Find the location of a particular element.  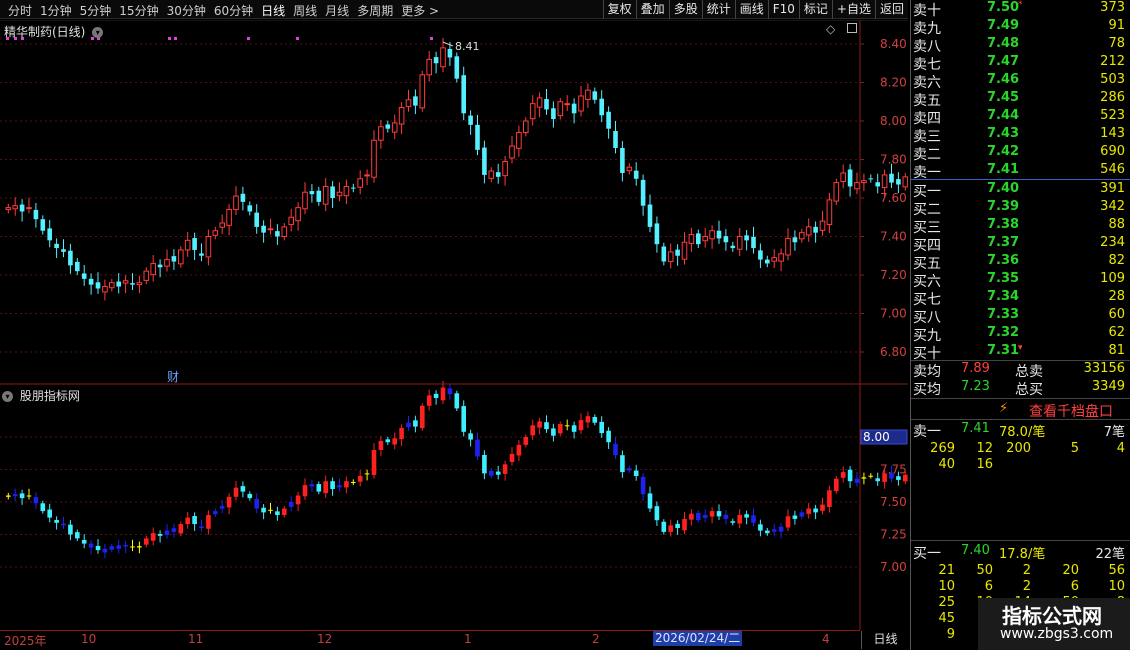

period-tab-daily: 日线 is located at coordinates (273, 10).